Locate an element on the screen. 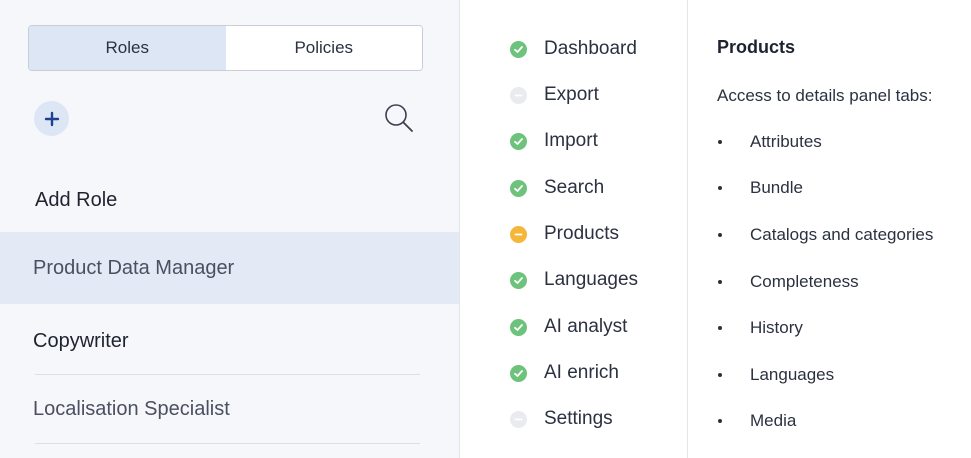 The image size is (971, 458). permission-label: Import is located at coordinates (571, 140).